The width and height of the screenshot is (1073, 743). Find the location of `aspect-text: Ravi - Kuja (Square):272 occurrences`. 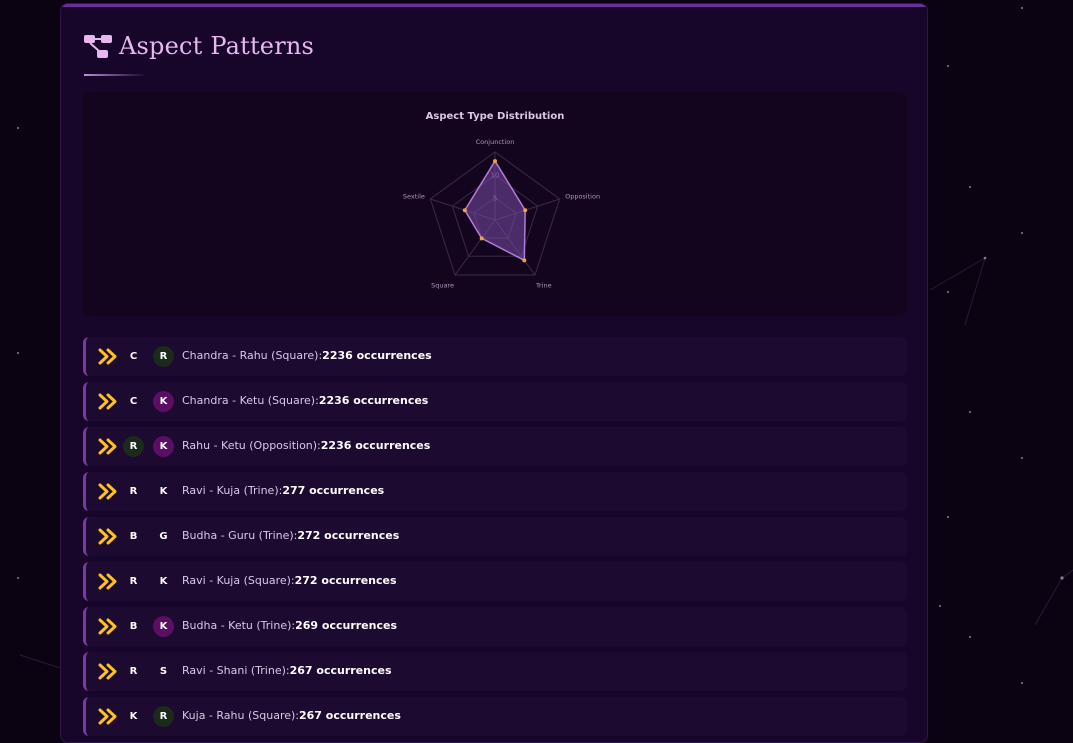

aspect-text: Ravi - Kuja (Square):272 occurrences is located at coordinates (289, 580).